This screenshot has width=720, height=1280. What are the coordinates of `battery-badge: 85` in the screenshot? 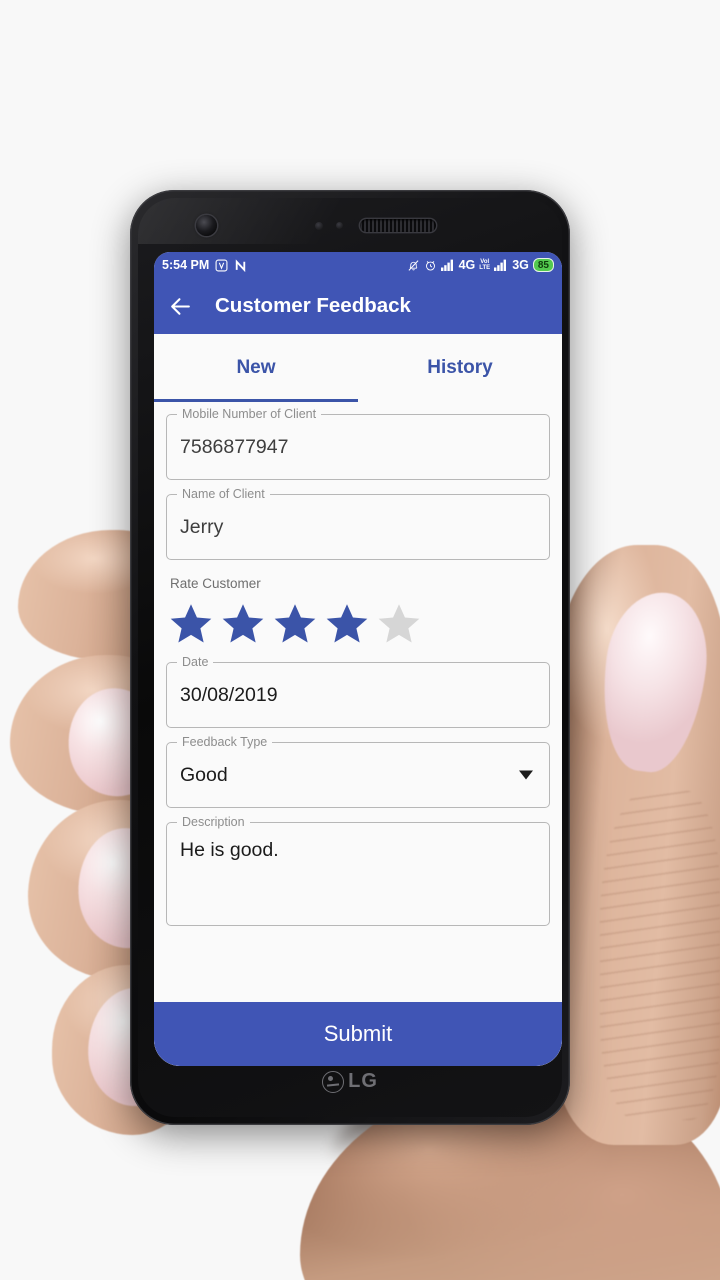 It's located at (543, 265).